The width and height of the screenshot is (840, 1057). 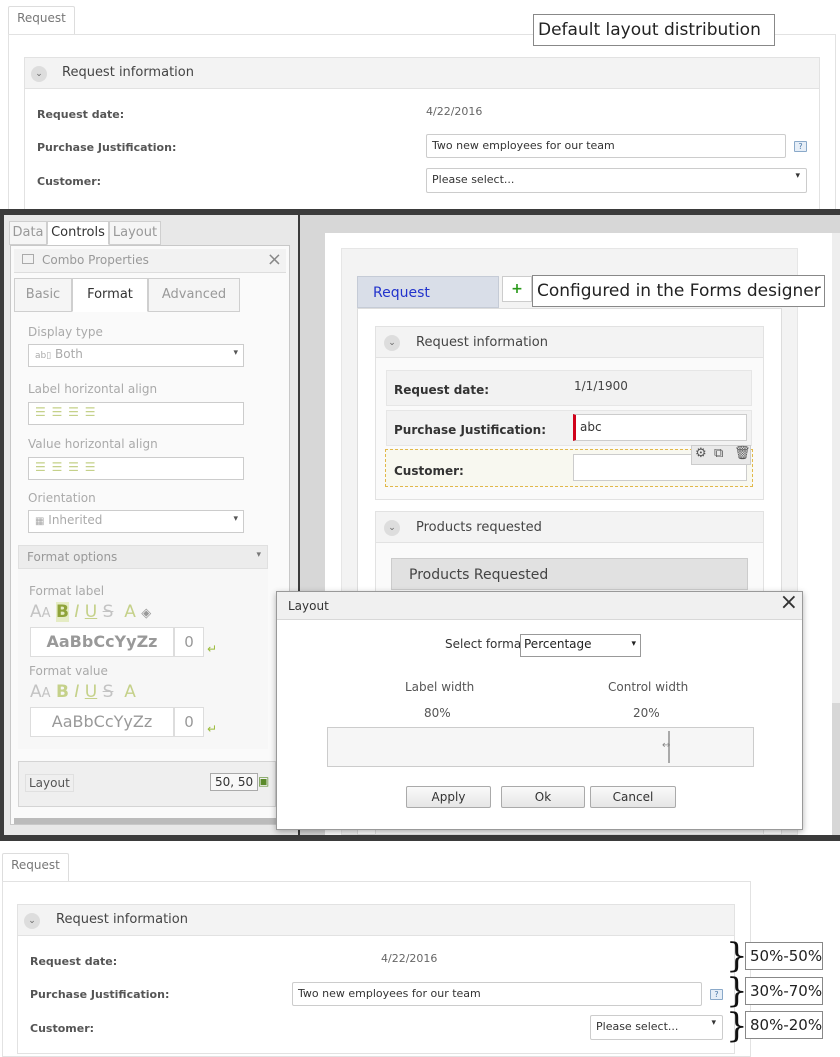 I want to click on tab-controls: Controls, so click(x=78, y=233).